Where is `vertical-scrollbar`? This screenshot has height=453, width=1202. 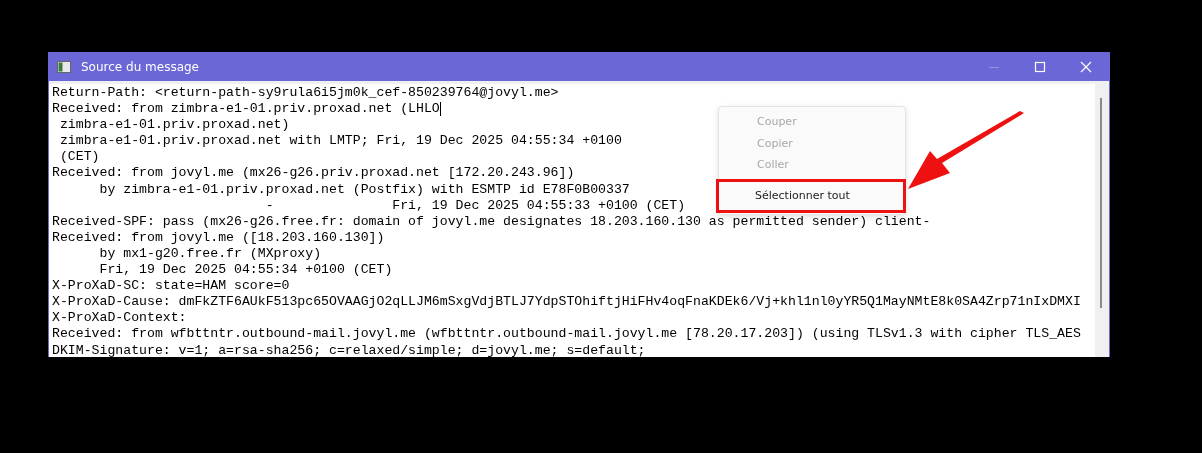
vertical-scrollbar is located at coordinates (1102, 220).